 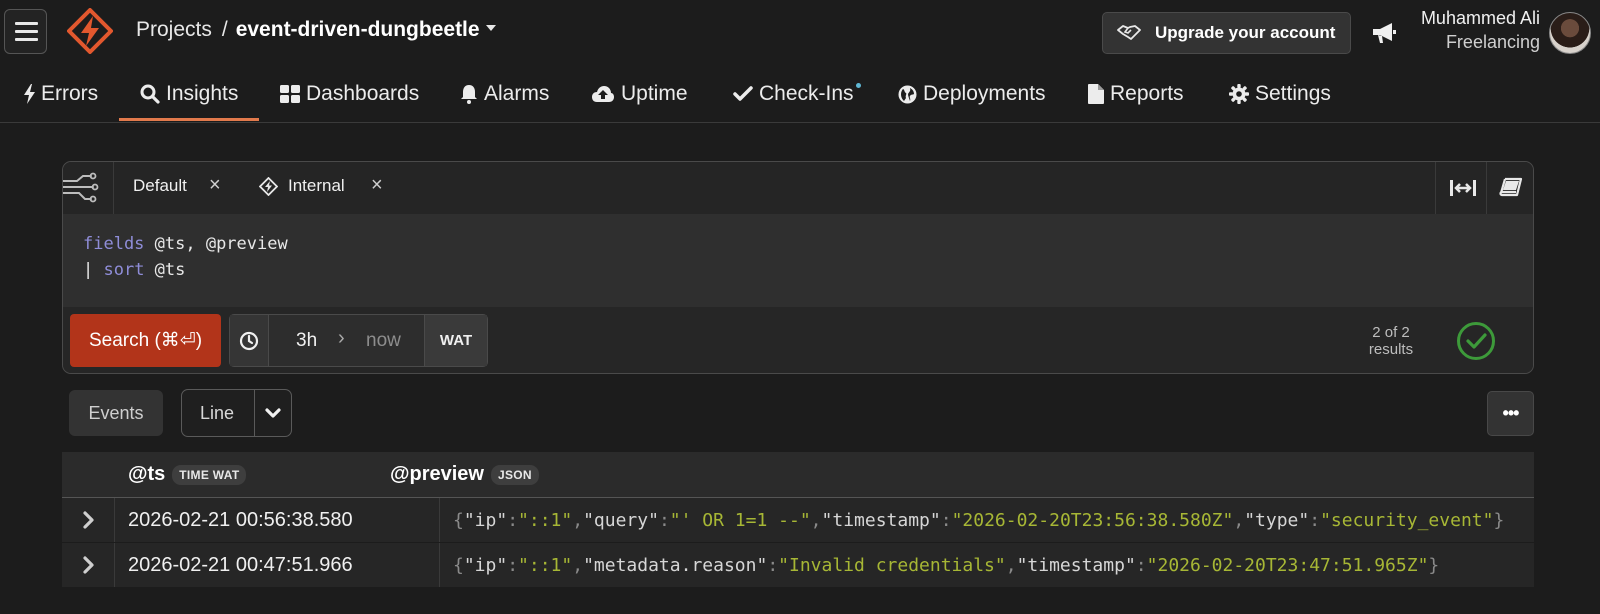 I want to click on query-keyword: sort, so click(x=124, y=270).